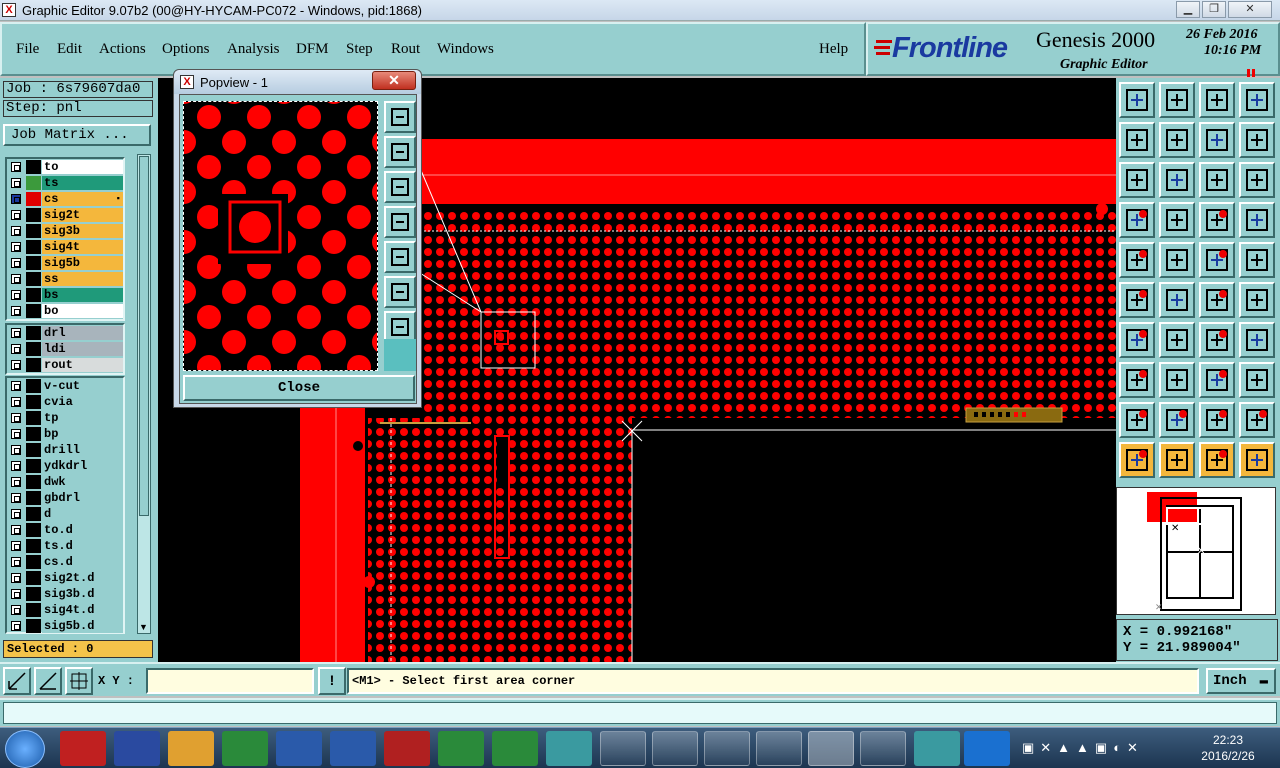 The width and height of the screenshot is (1280, 768). What do you see at coordinates (82, 215) in the screenshot?
I see `layer-name: sig2t` at bounding box center [82, 215].